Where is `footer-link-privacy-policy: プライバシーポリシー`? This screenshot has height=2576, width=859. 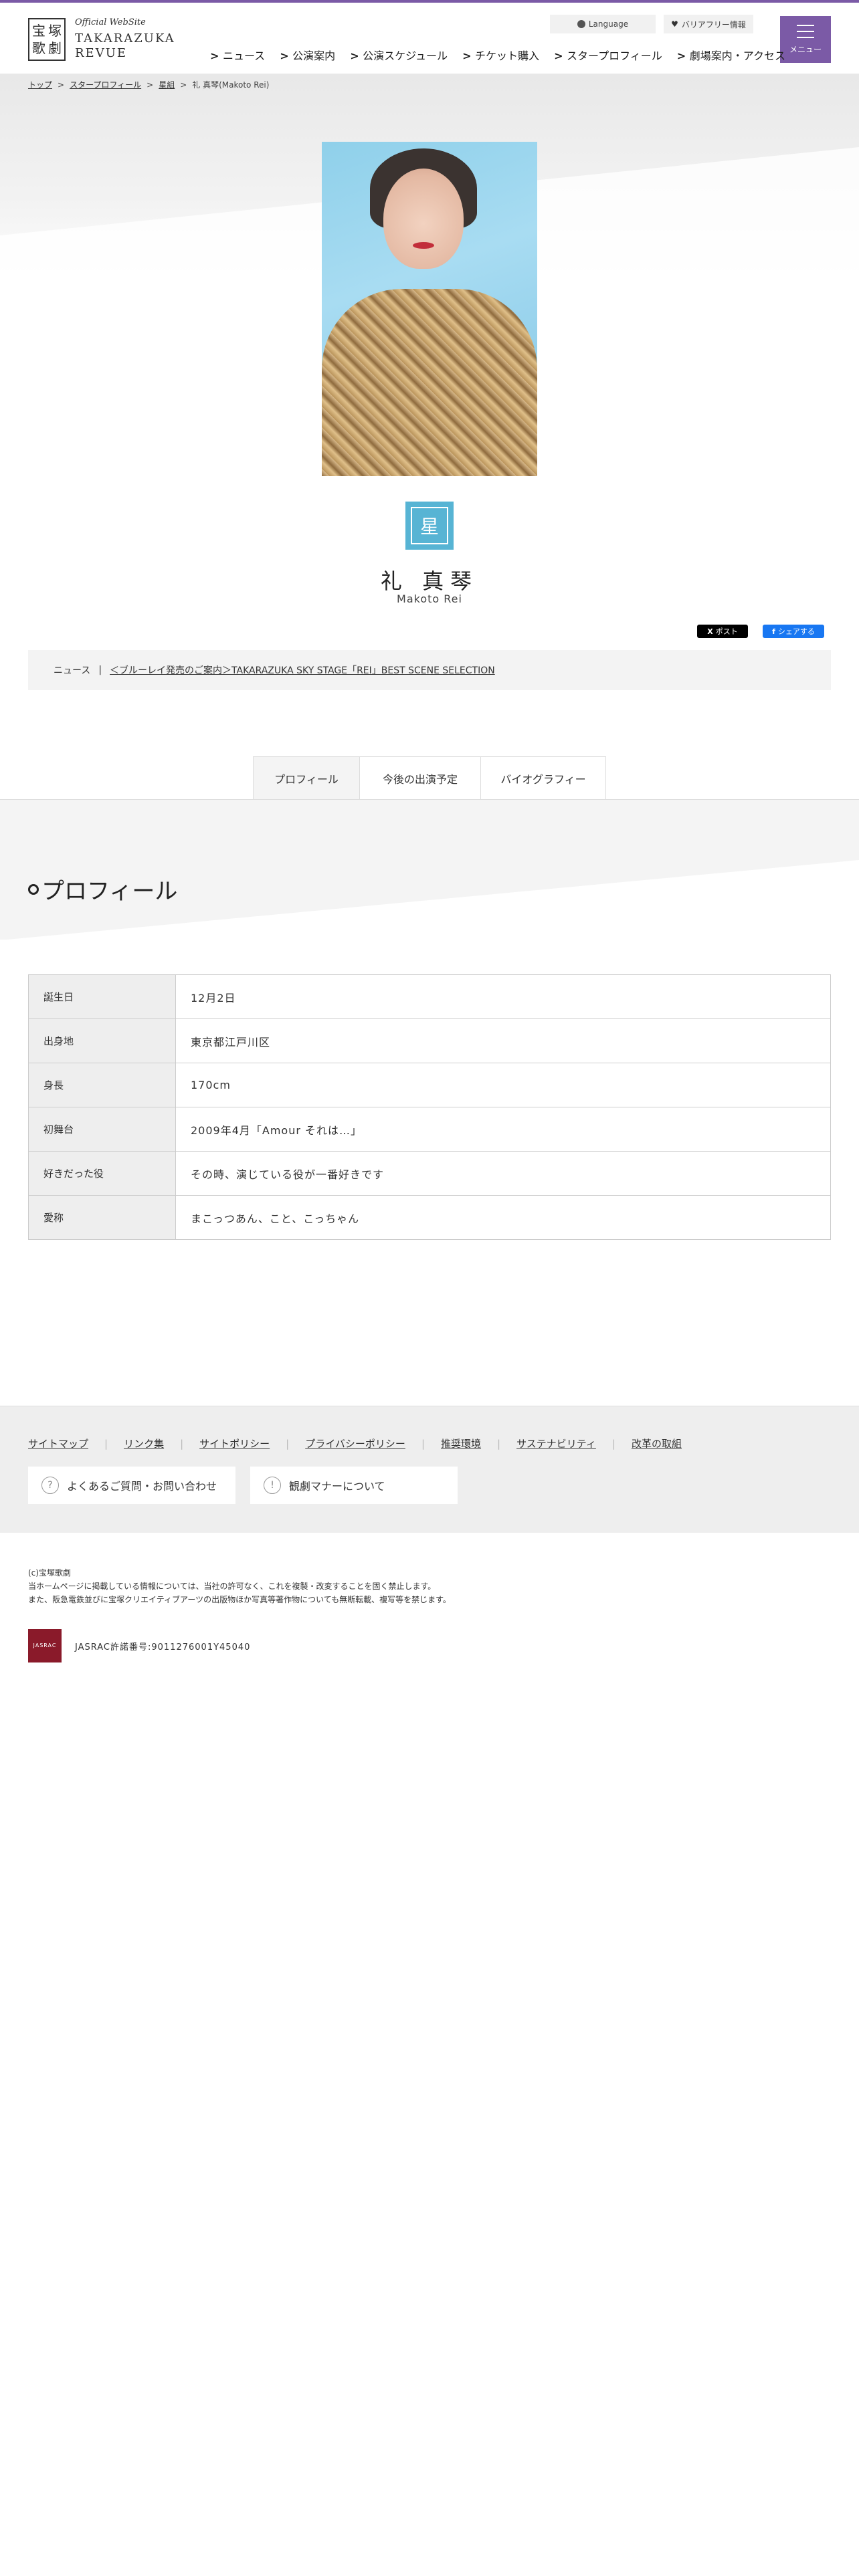
footer-link-privacy-policy: プライバシーポリシー is located at coordinates (355, 1444).